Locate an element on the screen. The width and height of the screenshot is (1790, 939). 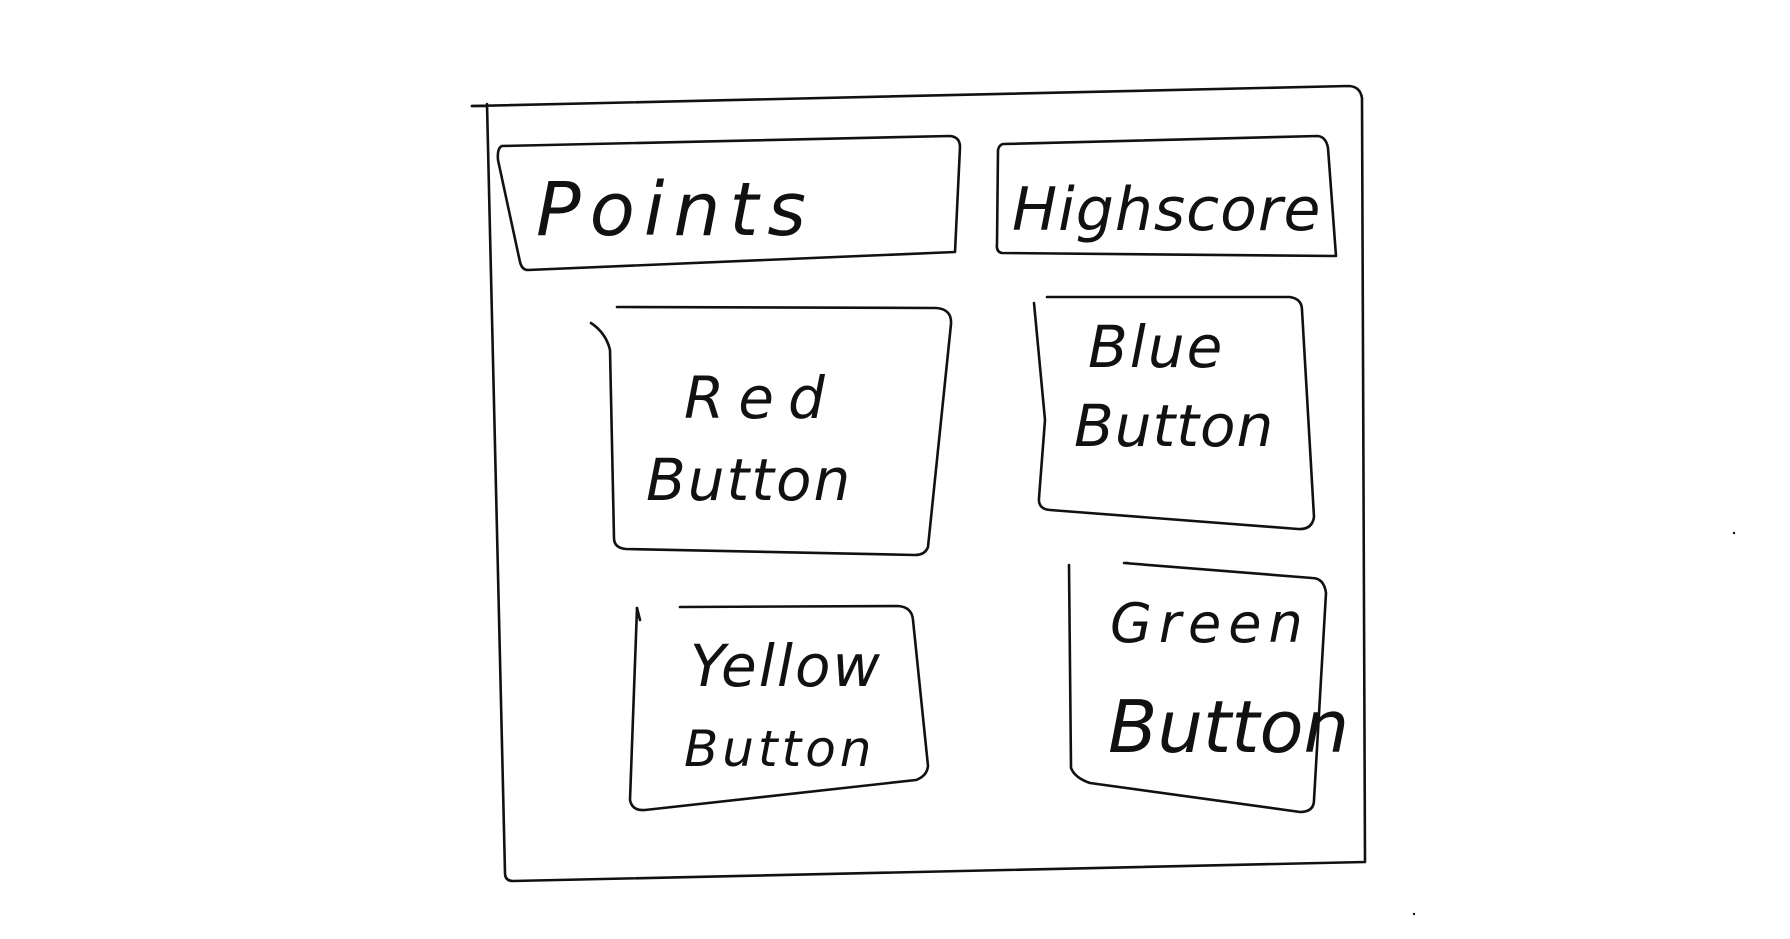
points-display: Points is located at coordinates (729, 203).